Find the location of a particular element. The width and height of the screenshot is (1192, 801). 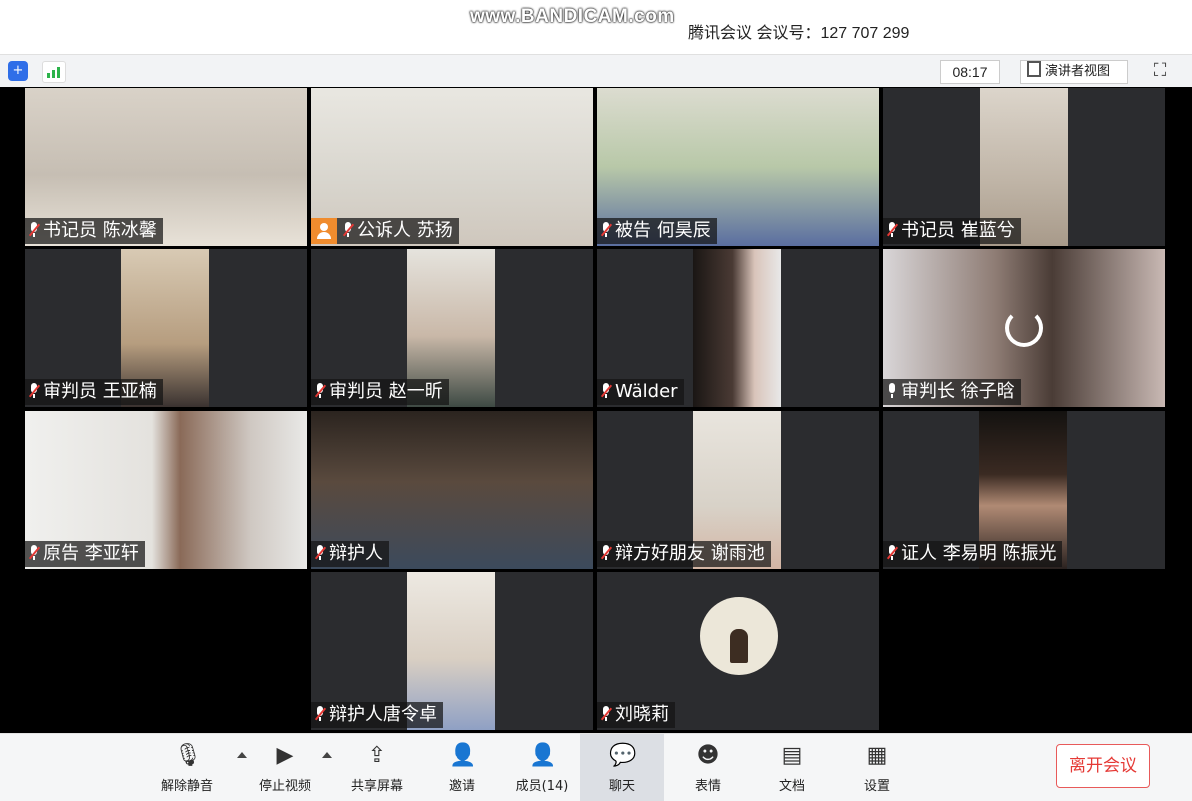

unmute-button: 🎙 解除静音 is located at coordinates (187, 767).